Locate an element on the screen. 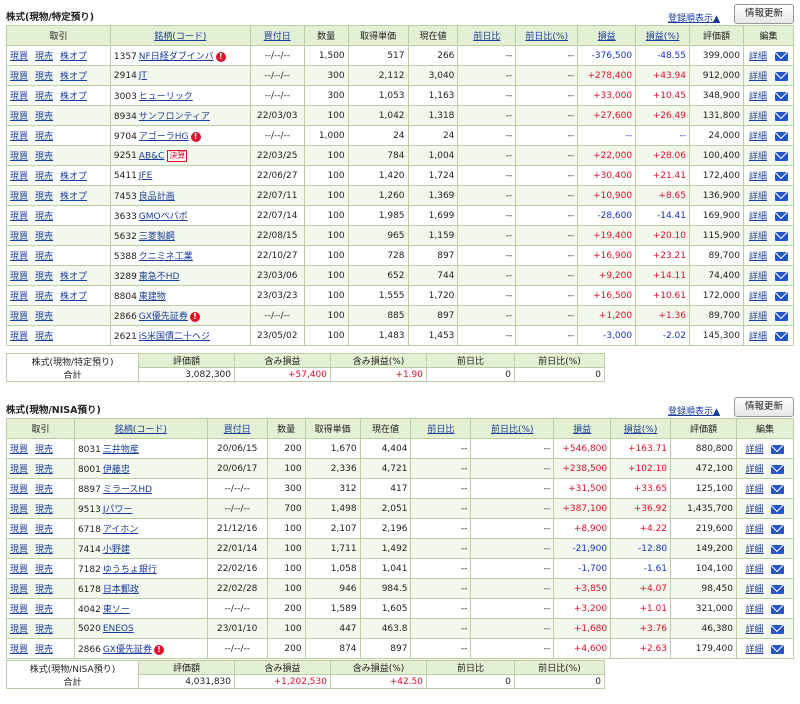 The height and width of the screenshot is (704, 800). stock-name-link: 三井物産 is located at coordinates (121, 450).